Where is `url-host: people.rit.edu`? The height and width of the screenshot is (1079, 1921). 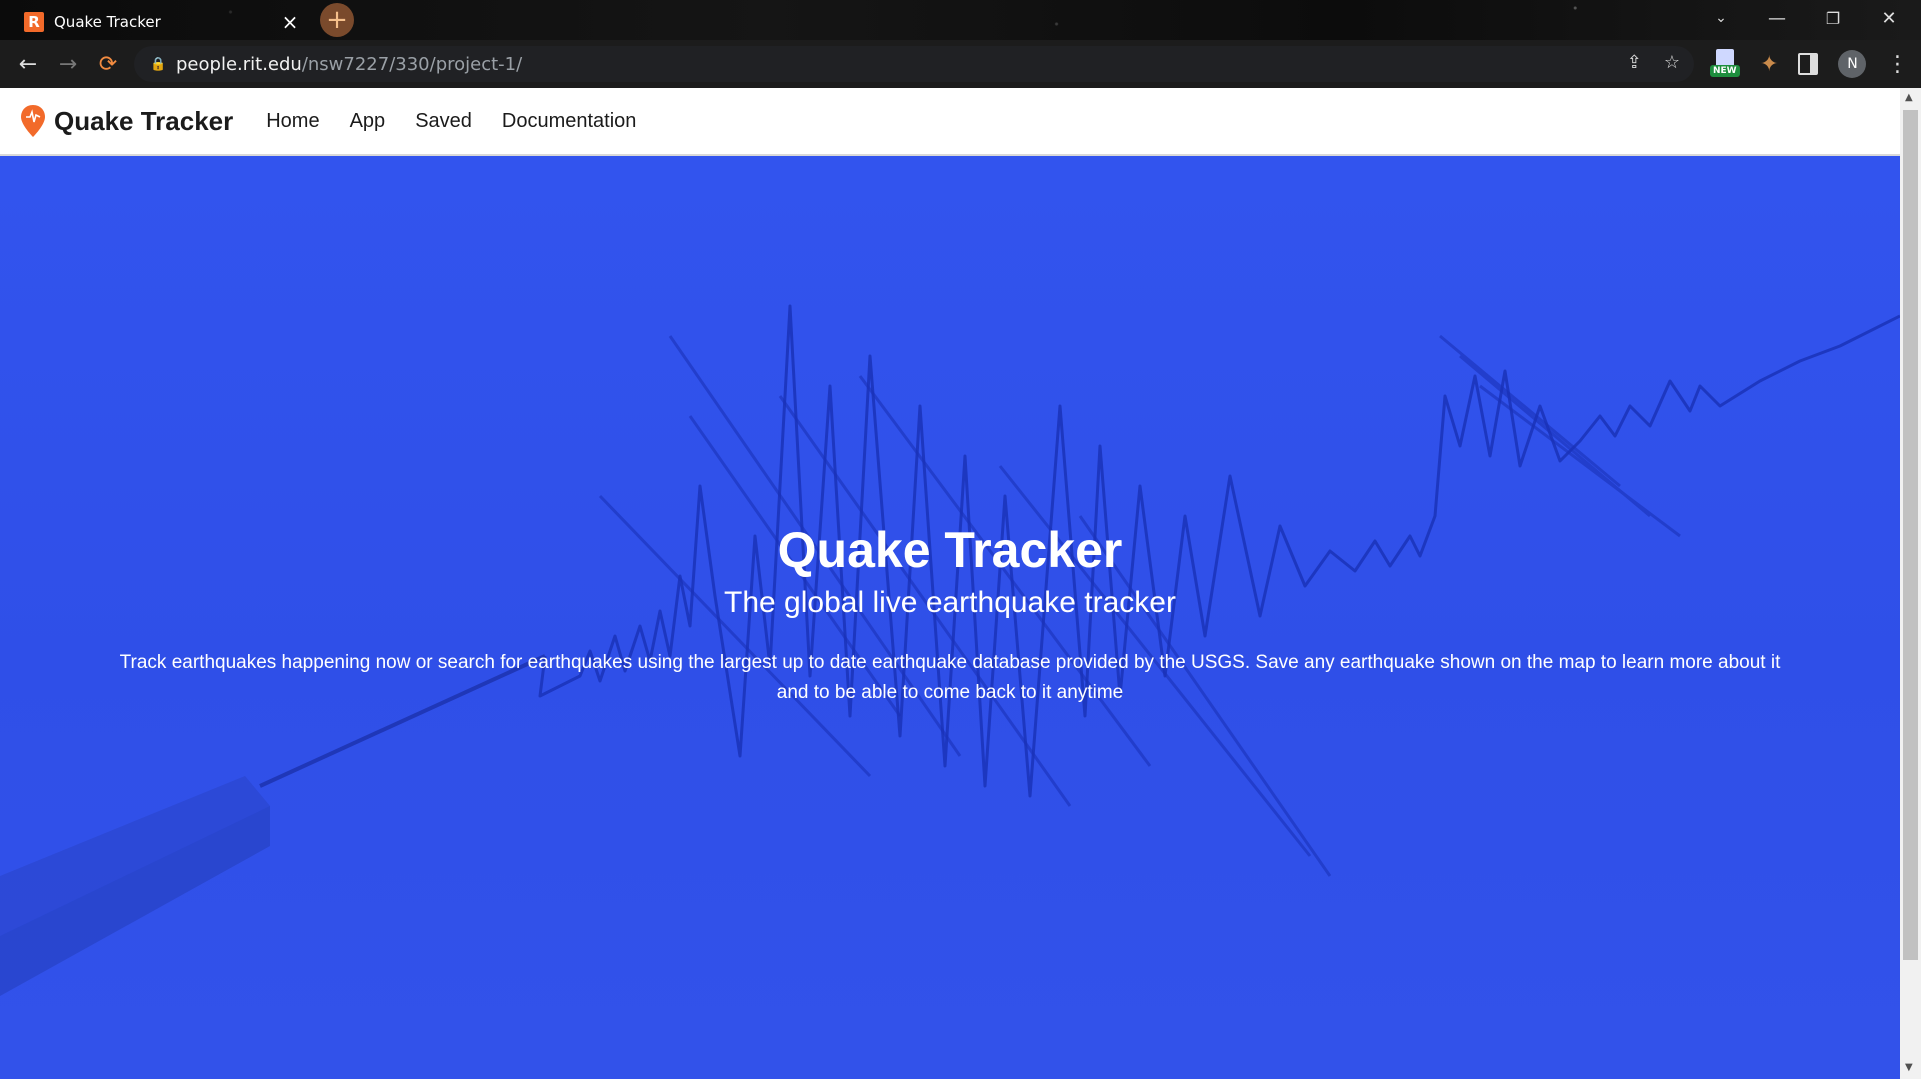
url-host: people.rit.edu is located at coordinates (239, 64).